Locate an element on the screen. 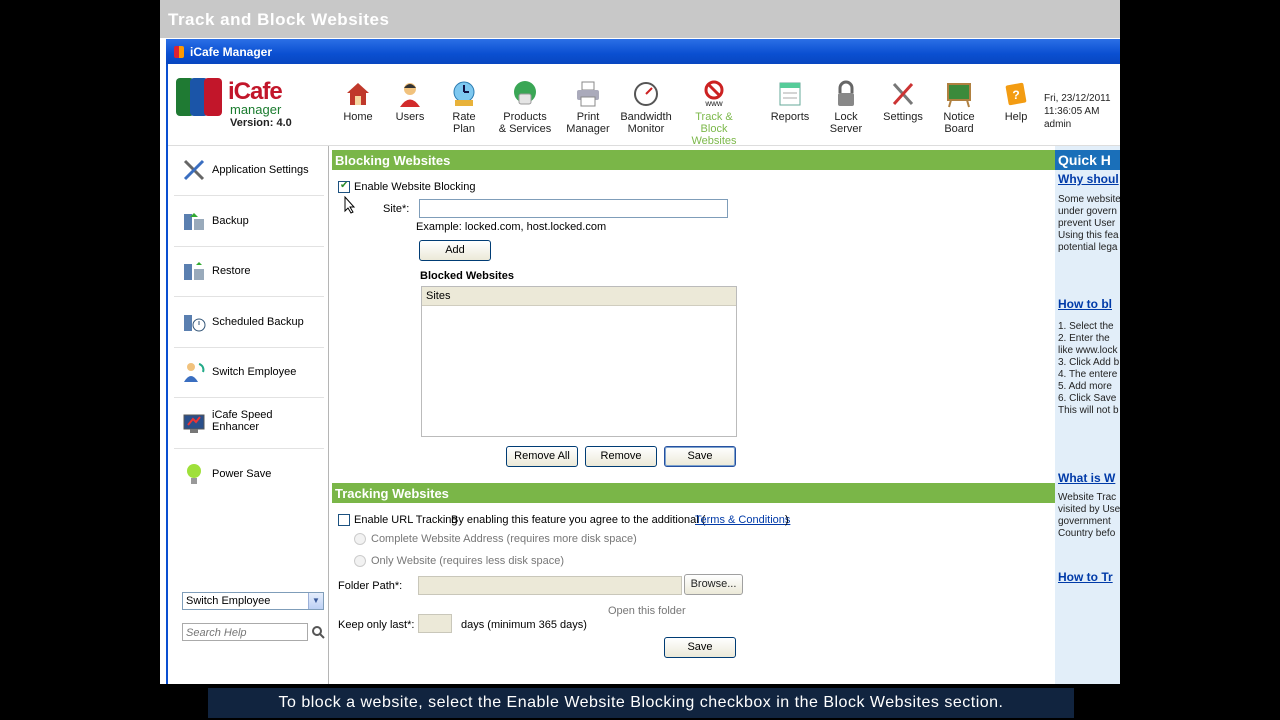  help-link-why: Why shoul is located at coordinates (1088, 179).